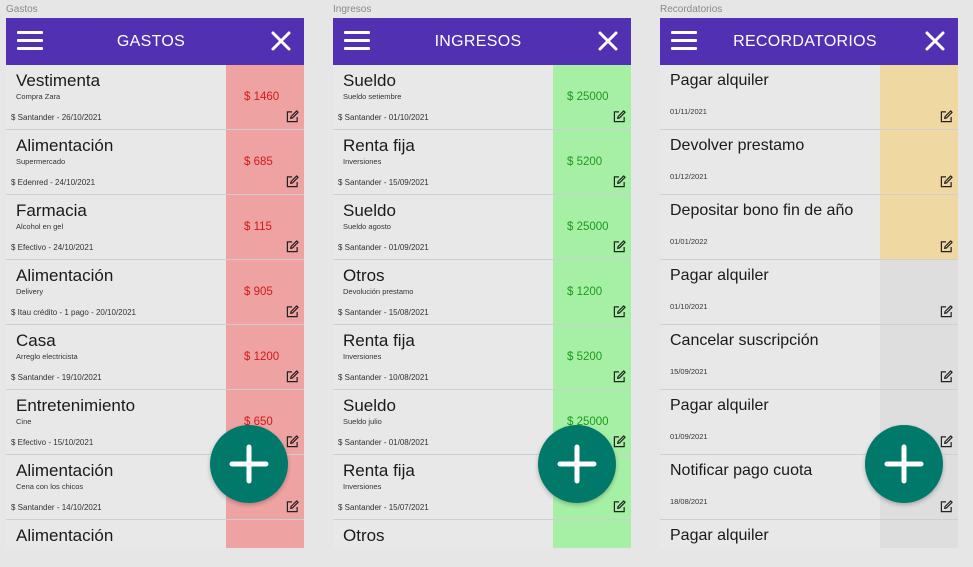  What do you see at coordinates (741, 470) in the screenshot?
I see `item-title: Notificar pago cuota` at bounding box center [741, 470].